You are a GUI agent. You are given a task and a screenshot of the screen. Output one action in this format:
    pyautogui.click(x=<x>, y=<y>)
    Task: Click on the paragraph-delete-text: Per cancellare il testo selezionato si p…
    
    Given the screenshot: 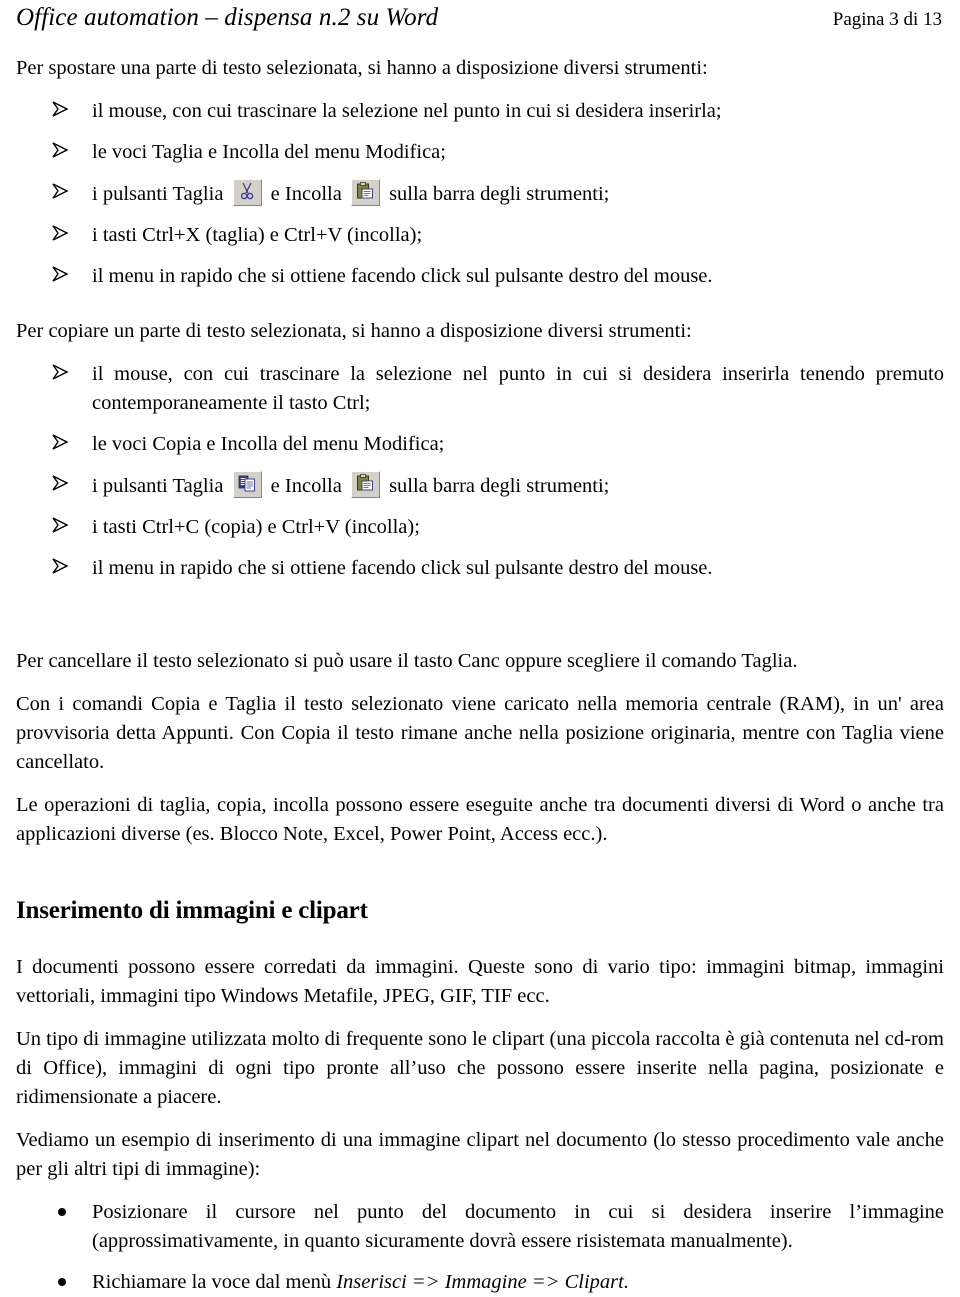 What is the action you would take?
    pyautogui.click(x=407, y=661)
    